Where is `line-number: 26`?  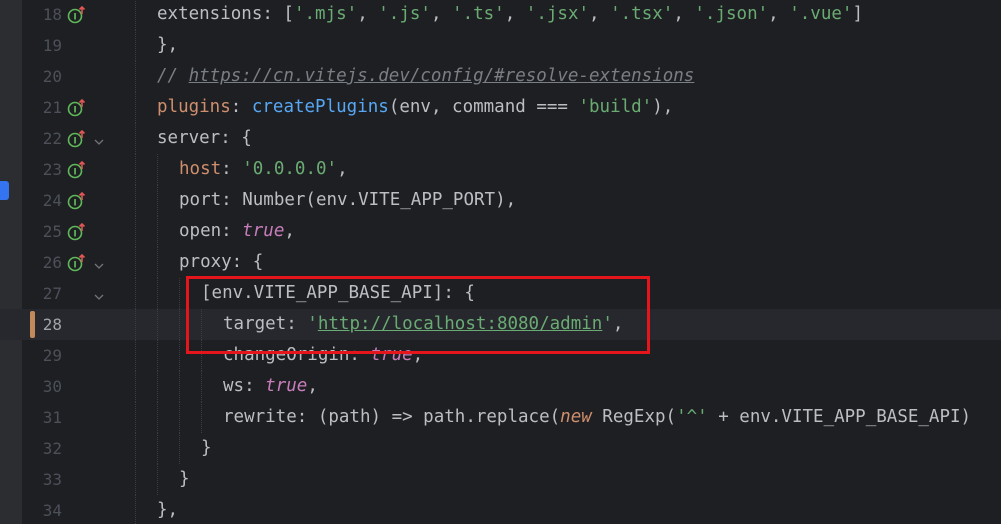
line-number: 26 is located at coordinates (42, 262).